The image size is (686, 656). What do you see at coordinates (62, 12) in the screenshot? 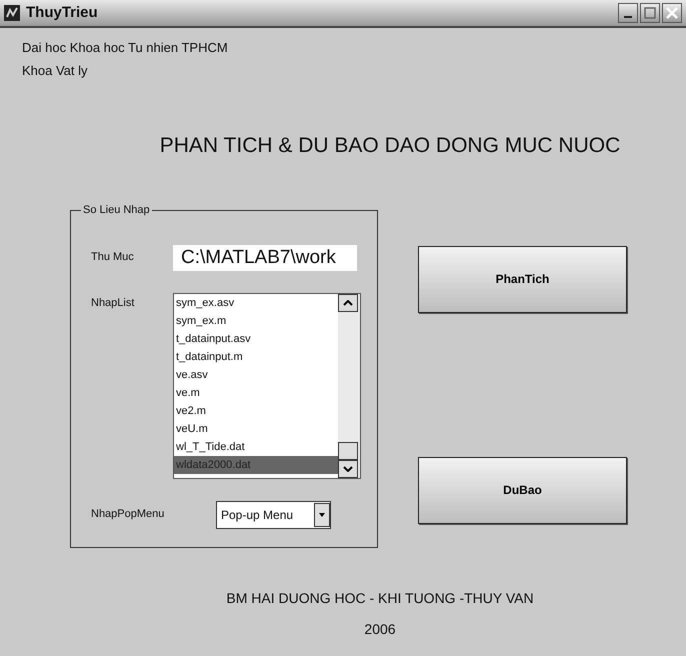
I see `window-title: ThuyTrieu` at bounding box center [62, 12].